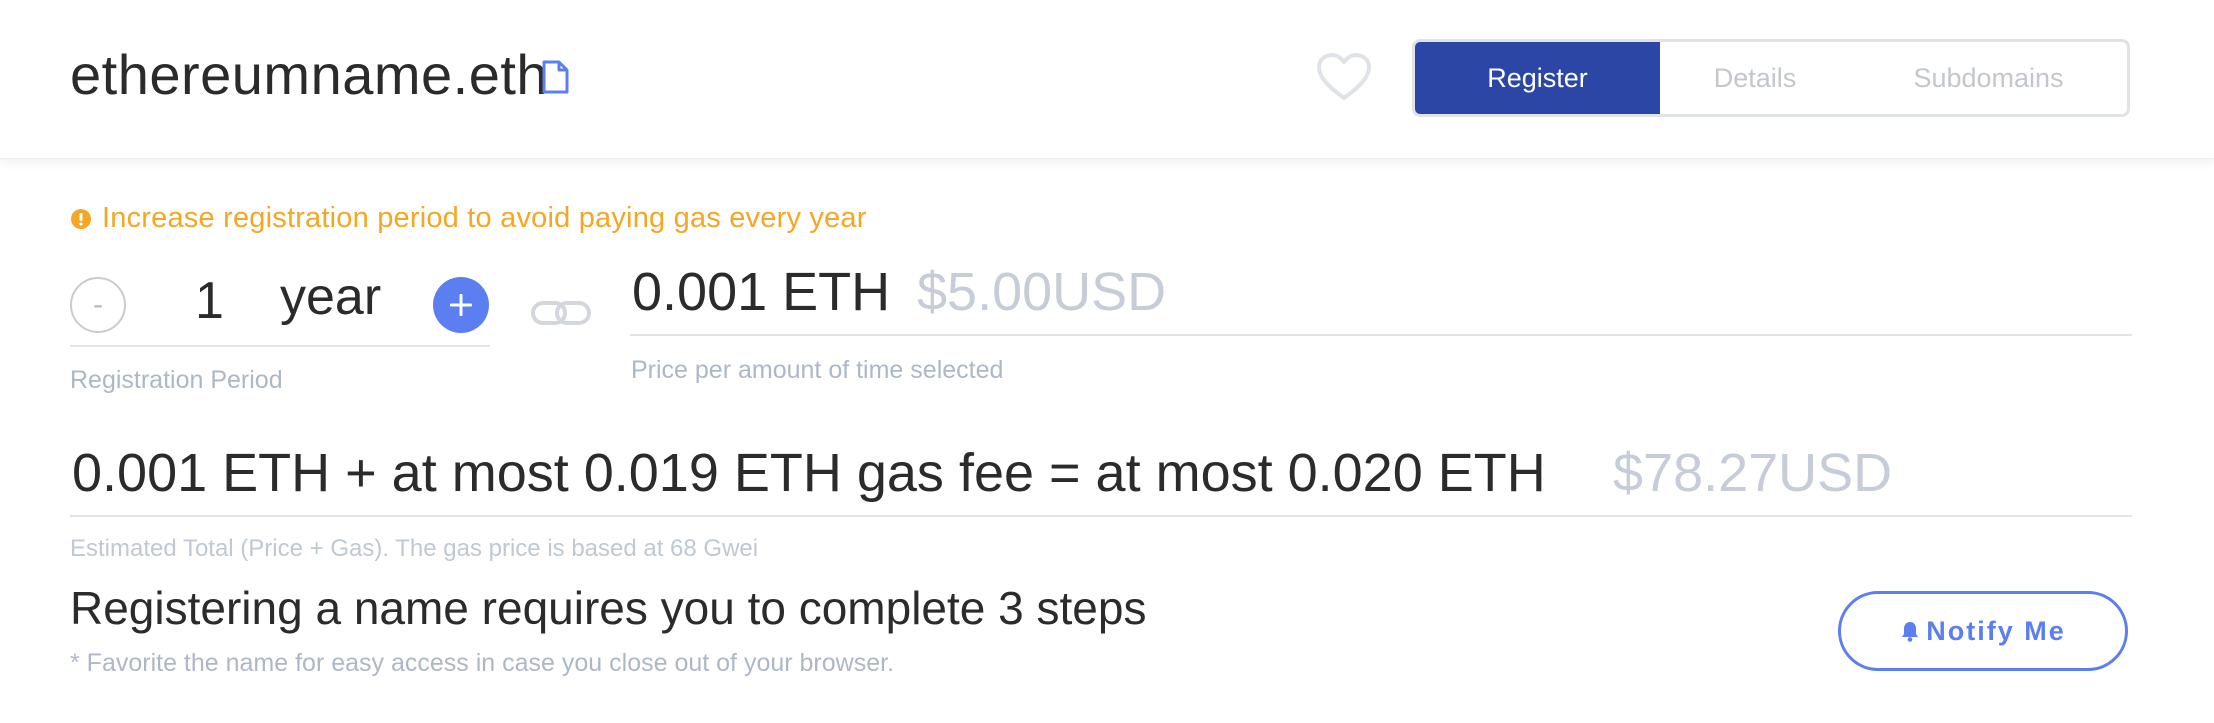  I want to click on tab-bar: Register Details Subdomains, so click(1771, 78).